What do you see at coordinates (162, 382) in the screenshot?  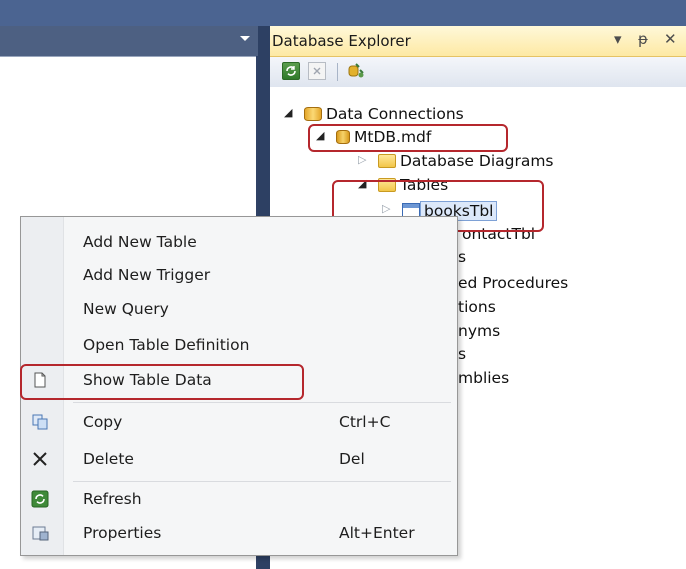 I see `highlight-box-show-table-data` at bounding box center [162, 382].